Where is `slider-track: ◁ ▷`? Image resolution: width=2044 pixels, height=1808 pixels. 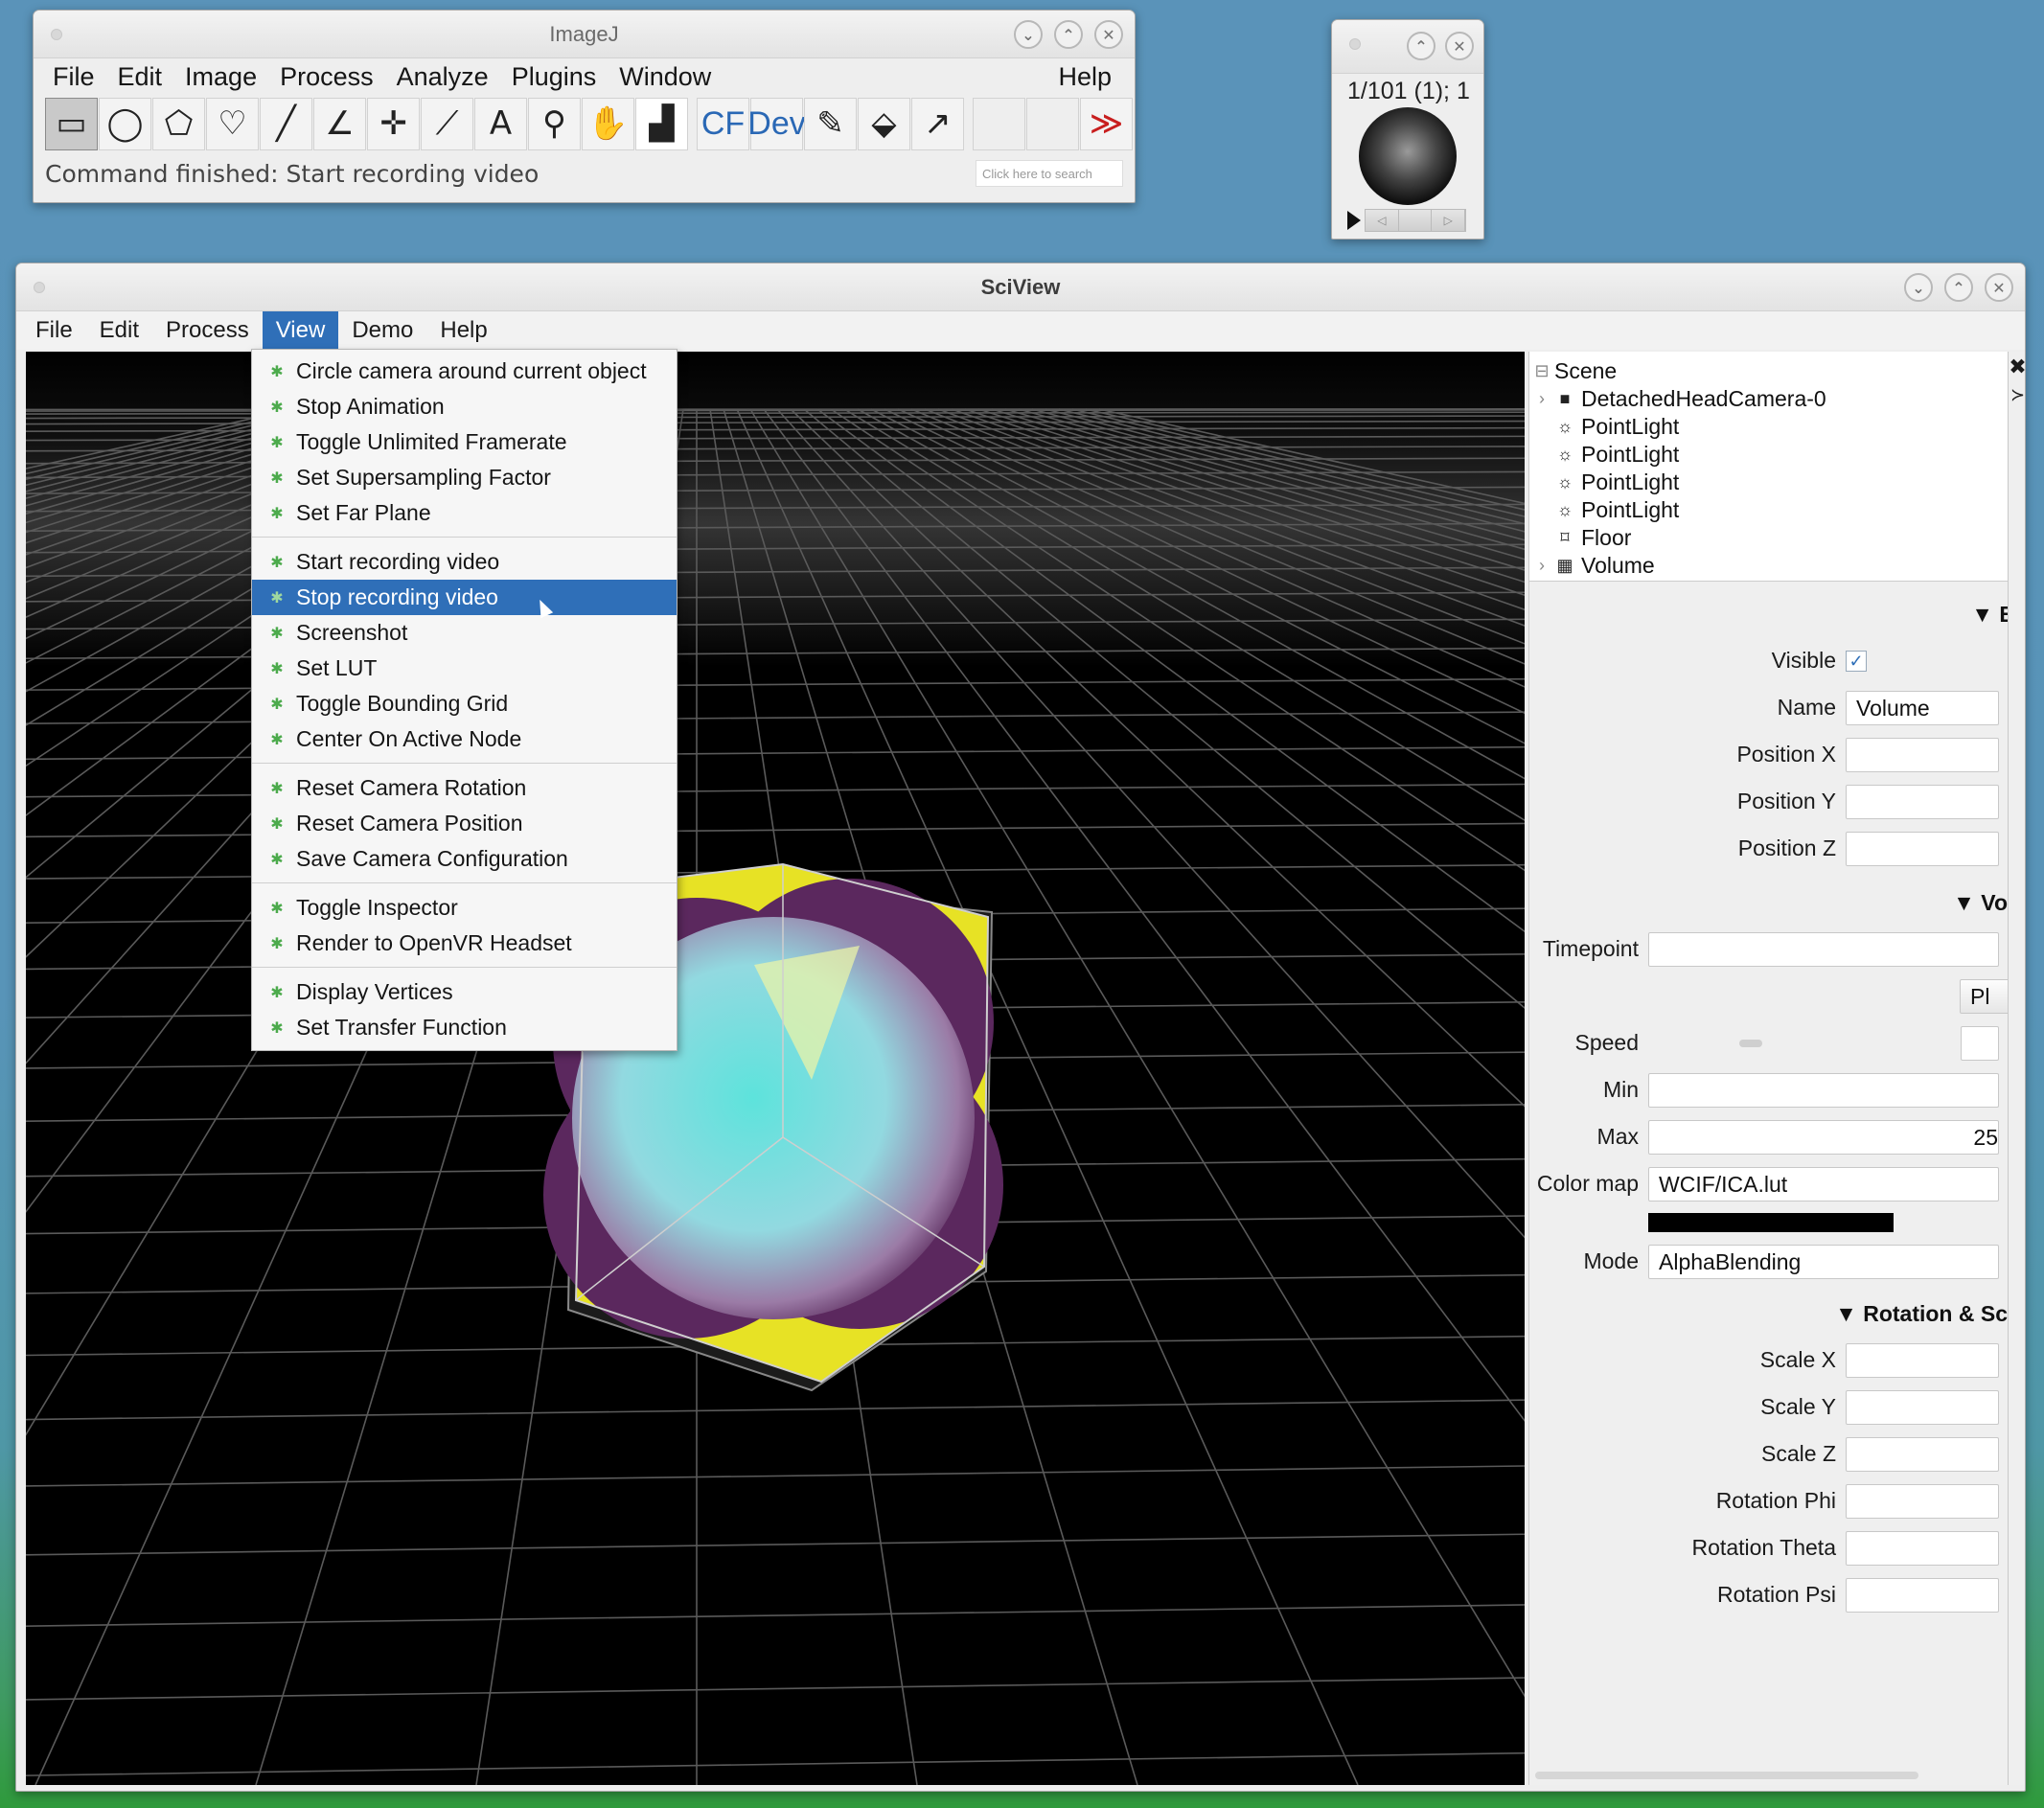
slider-track: ◁ ▷ is located at coordinates (1415, 220).